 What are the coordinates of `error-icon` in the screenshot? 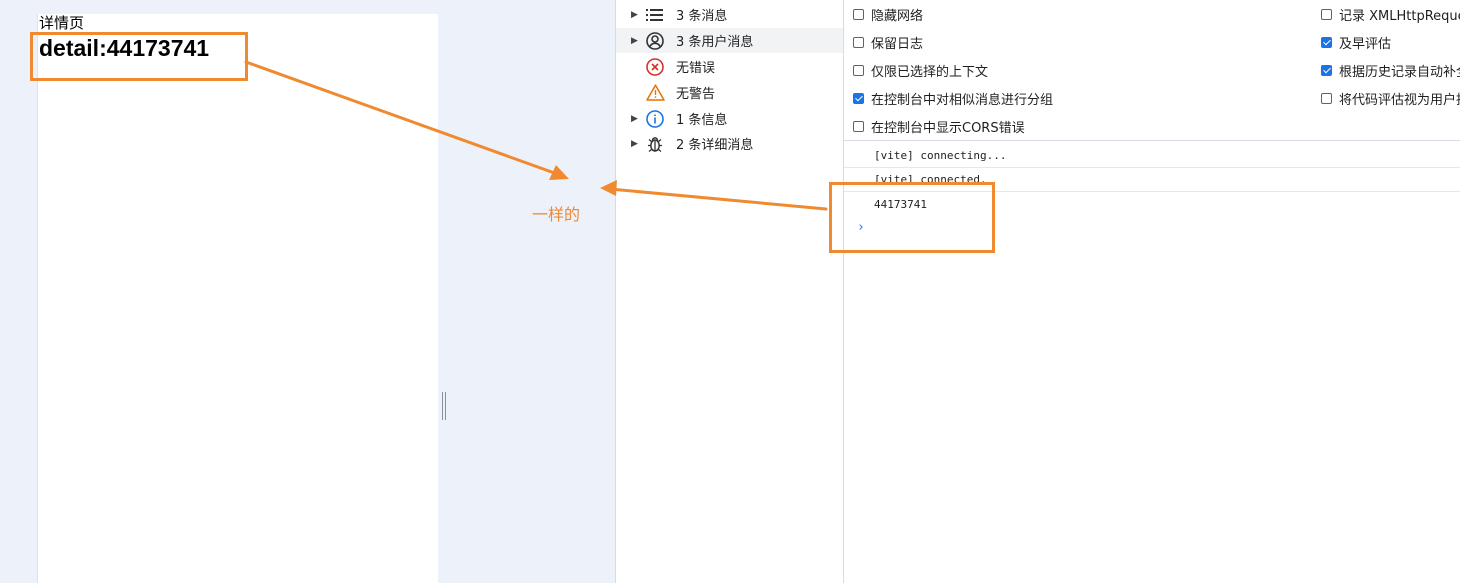 It's located at (655, 67).